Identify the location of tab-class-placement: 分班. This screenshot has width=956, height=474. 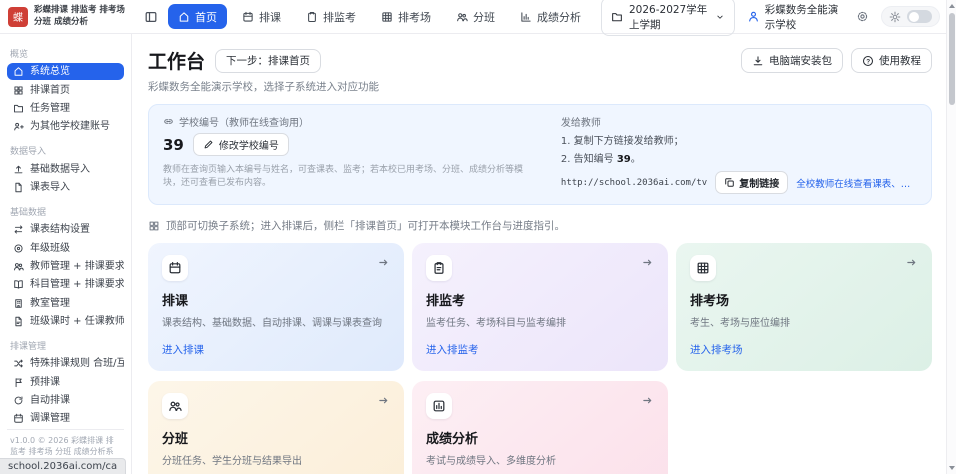
(475, 16).